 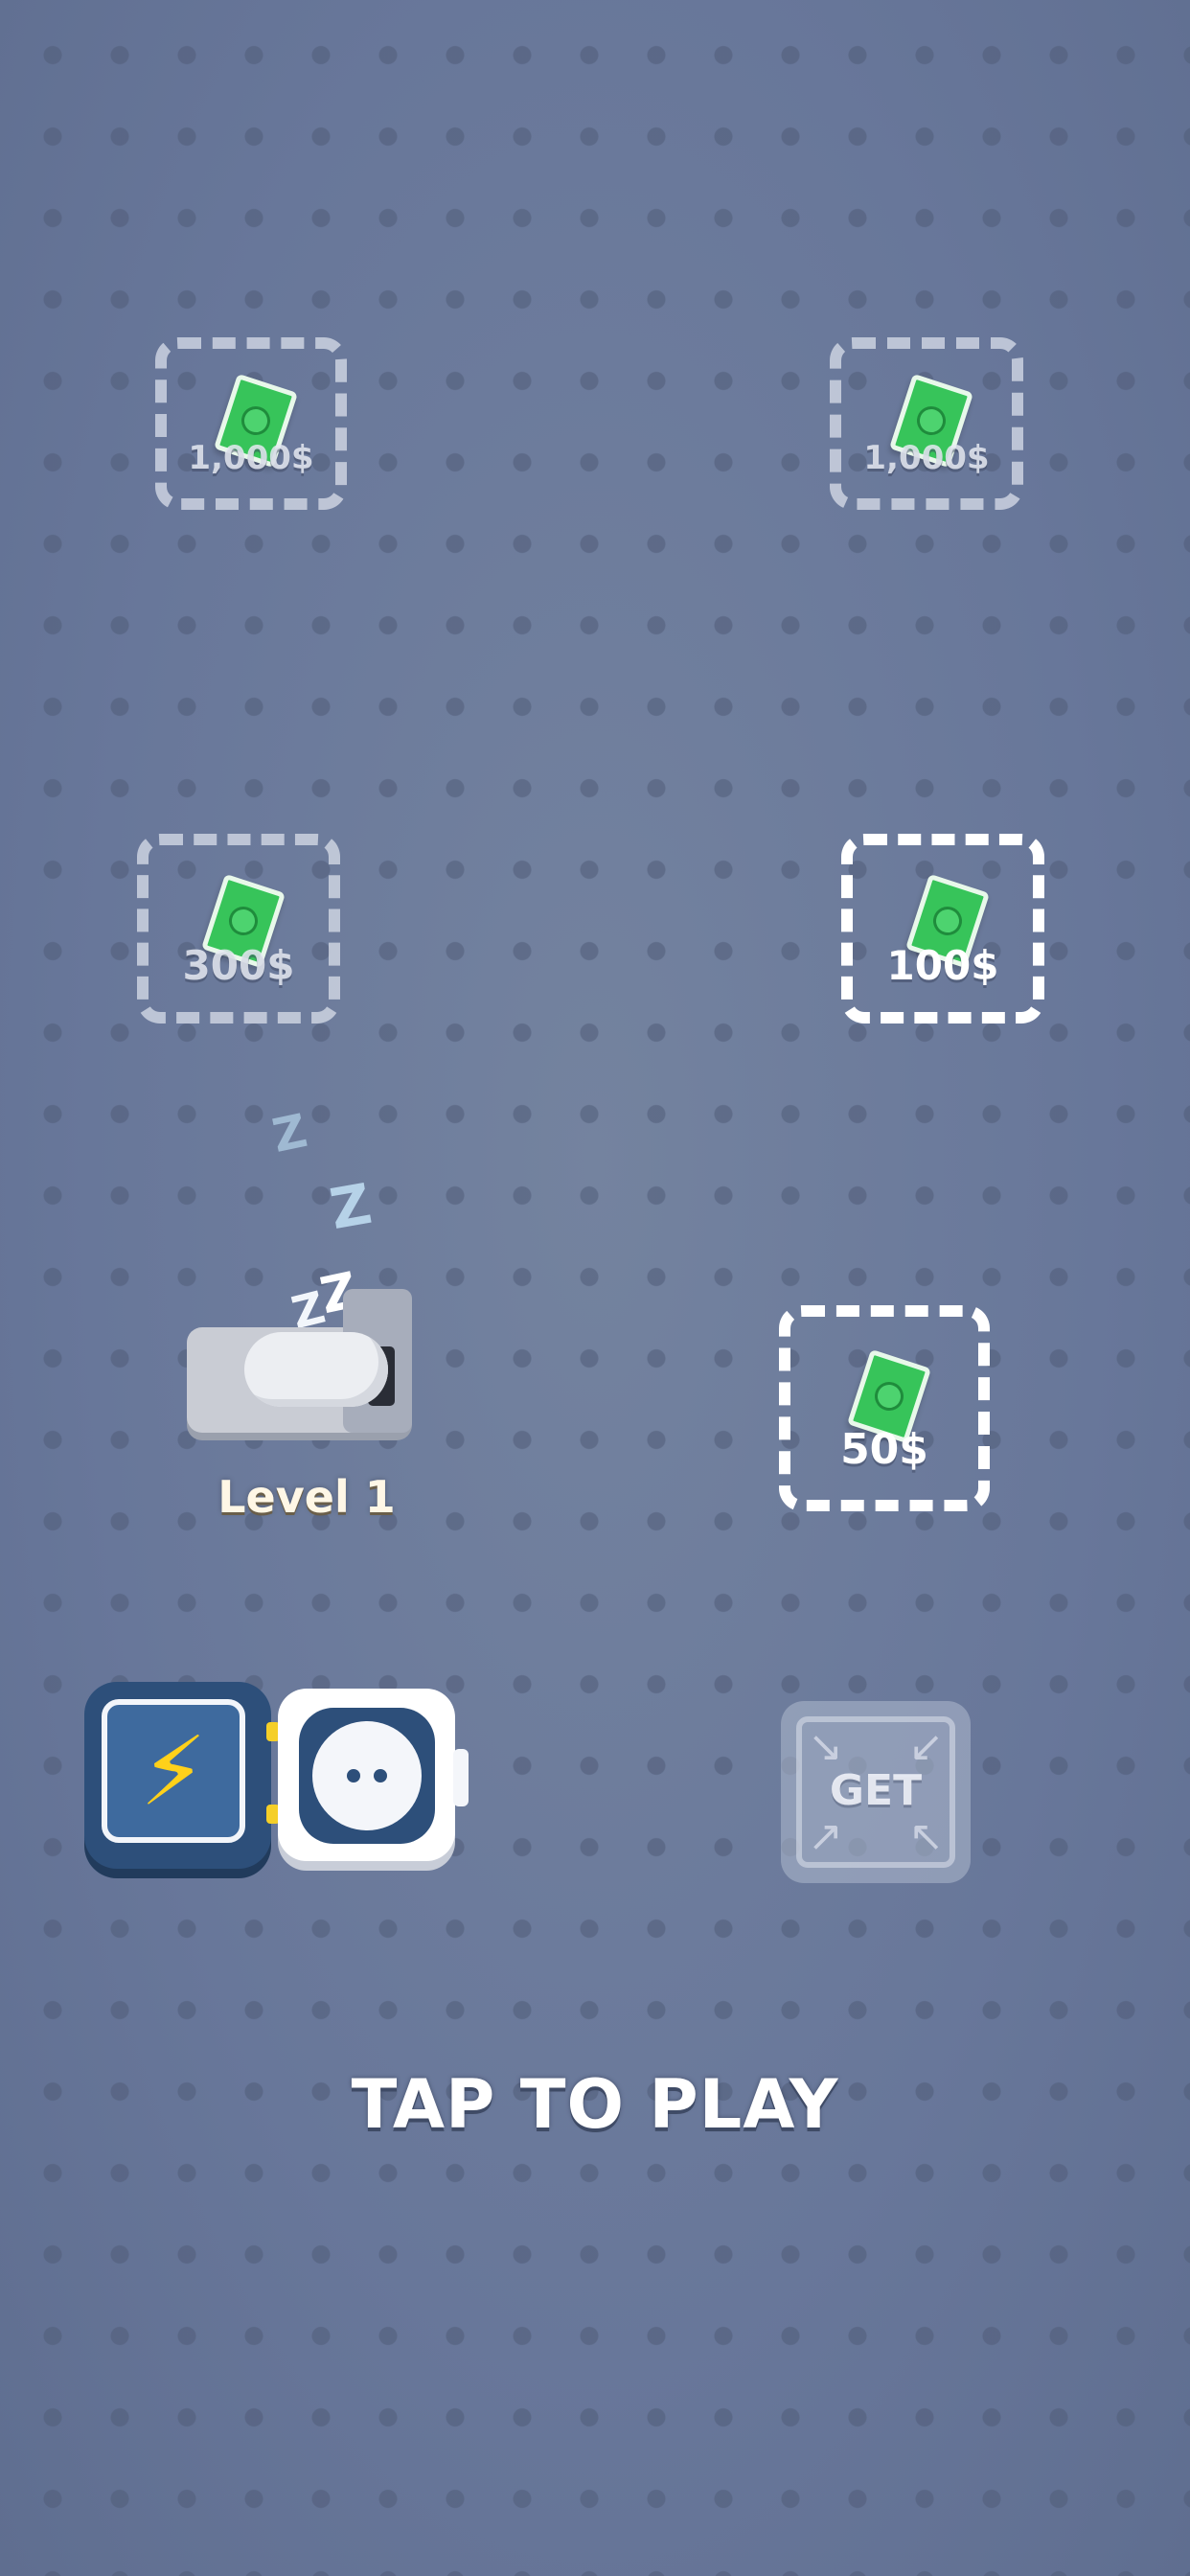 I want to click on arrow-in-bottom-left-icon: ↗, so click(x=826, y=1836).